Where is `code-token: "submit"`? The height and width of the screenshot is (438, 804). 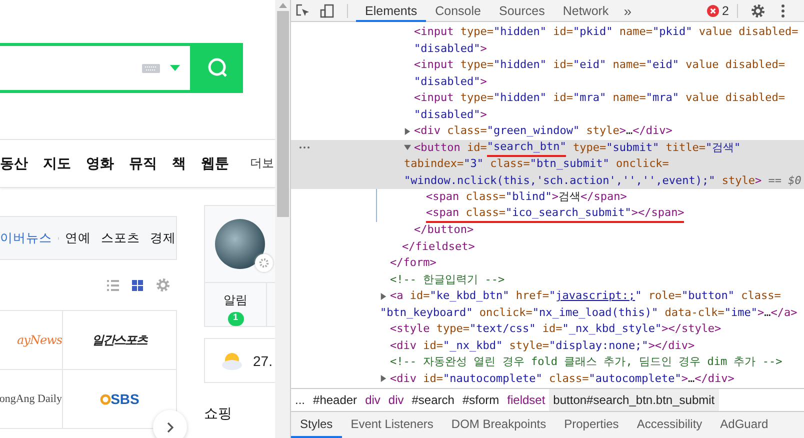 code-token: "submit" is located at coordinates (633, 148).